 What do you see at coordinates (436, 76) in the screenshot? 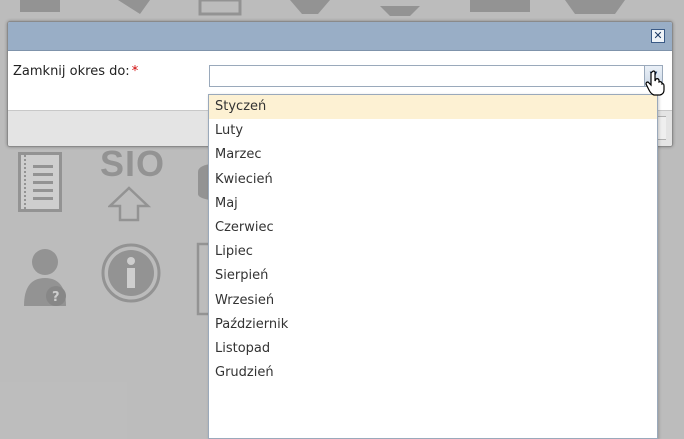
I see `period-select: ▼` at bounding box center [436, 76].